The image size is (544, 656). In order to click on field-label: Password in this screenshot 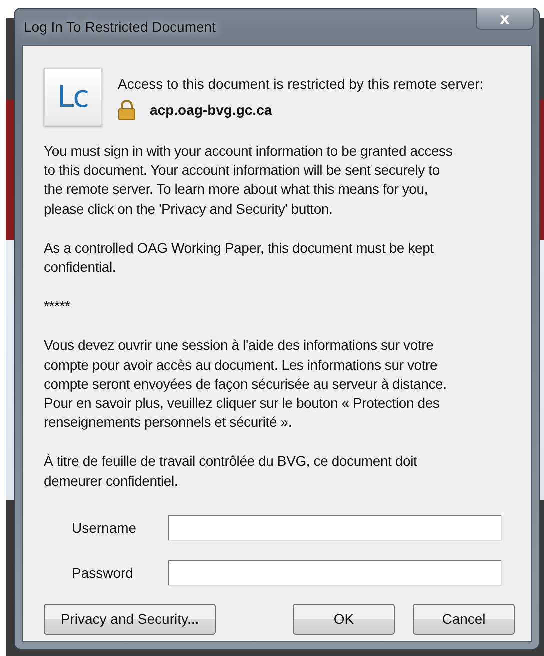, I will do `click(102, 572)`.